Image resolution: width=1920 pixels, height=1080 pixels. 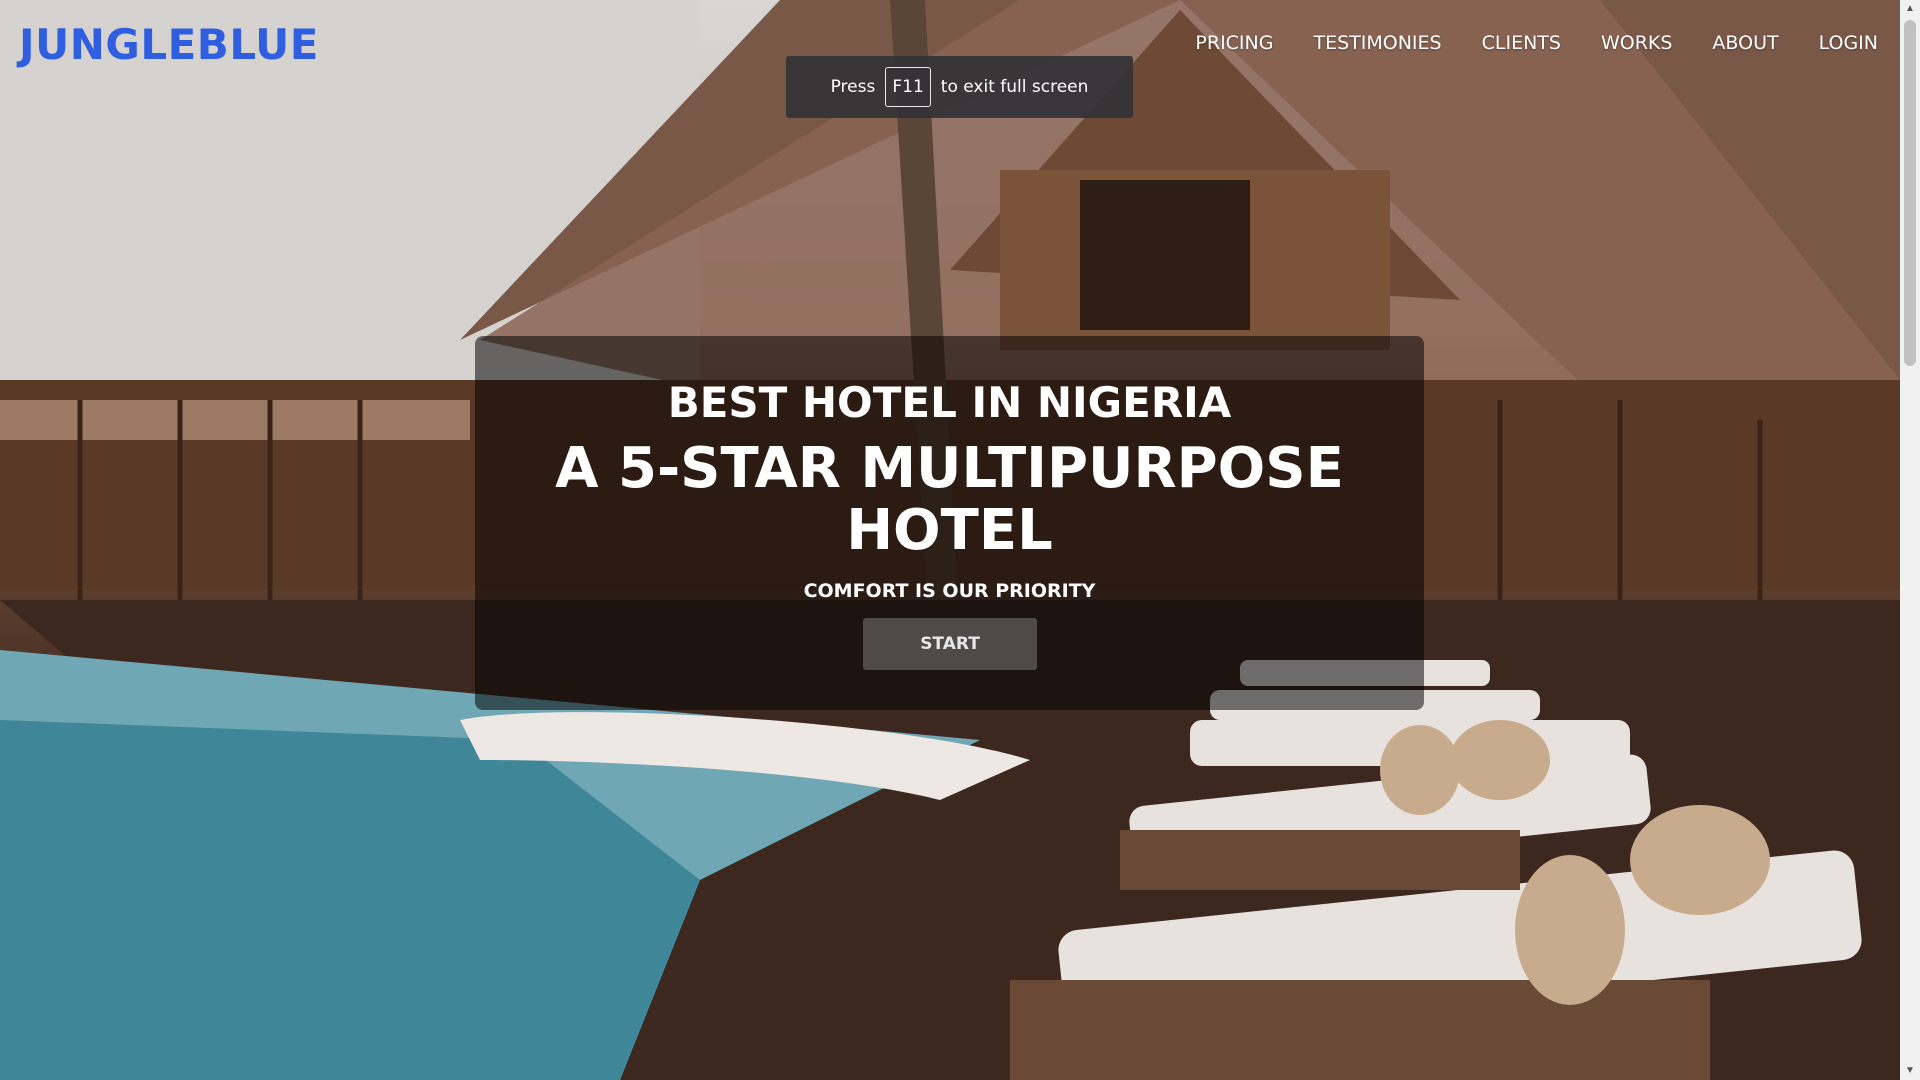 What do you see at coordinates (853, 87) in the screenshot?
I see `fullscreen-notice-prefix: Press` at bounding box center [853, 87].